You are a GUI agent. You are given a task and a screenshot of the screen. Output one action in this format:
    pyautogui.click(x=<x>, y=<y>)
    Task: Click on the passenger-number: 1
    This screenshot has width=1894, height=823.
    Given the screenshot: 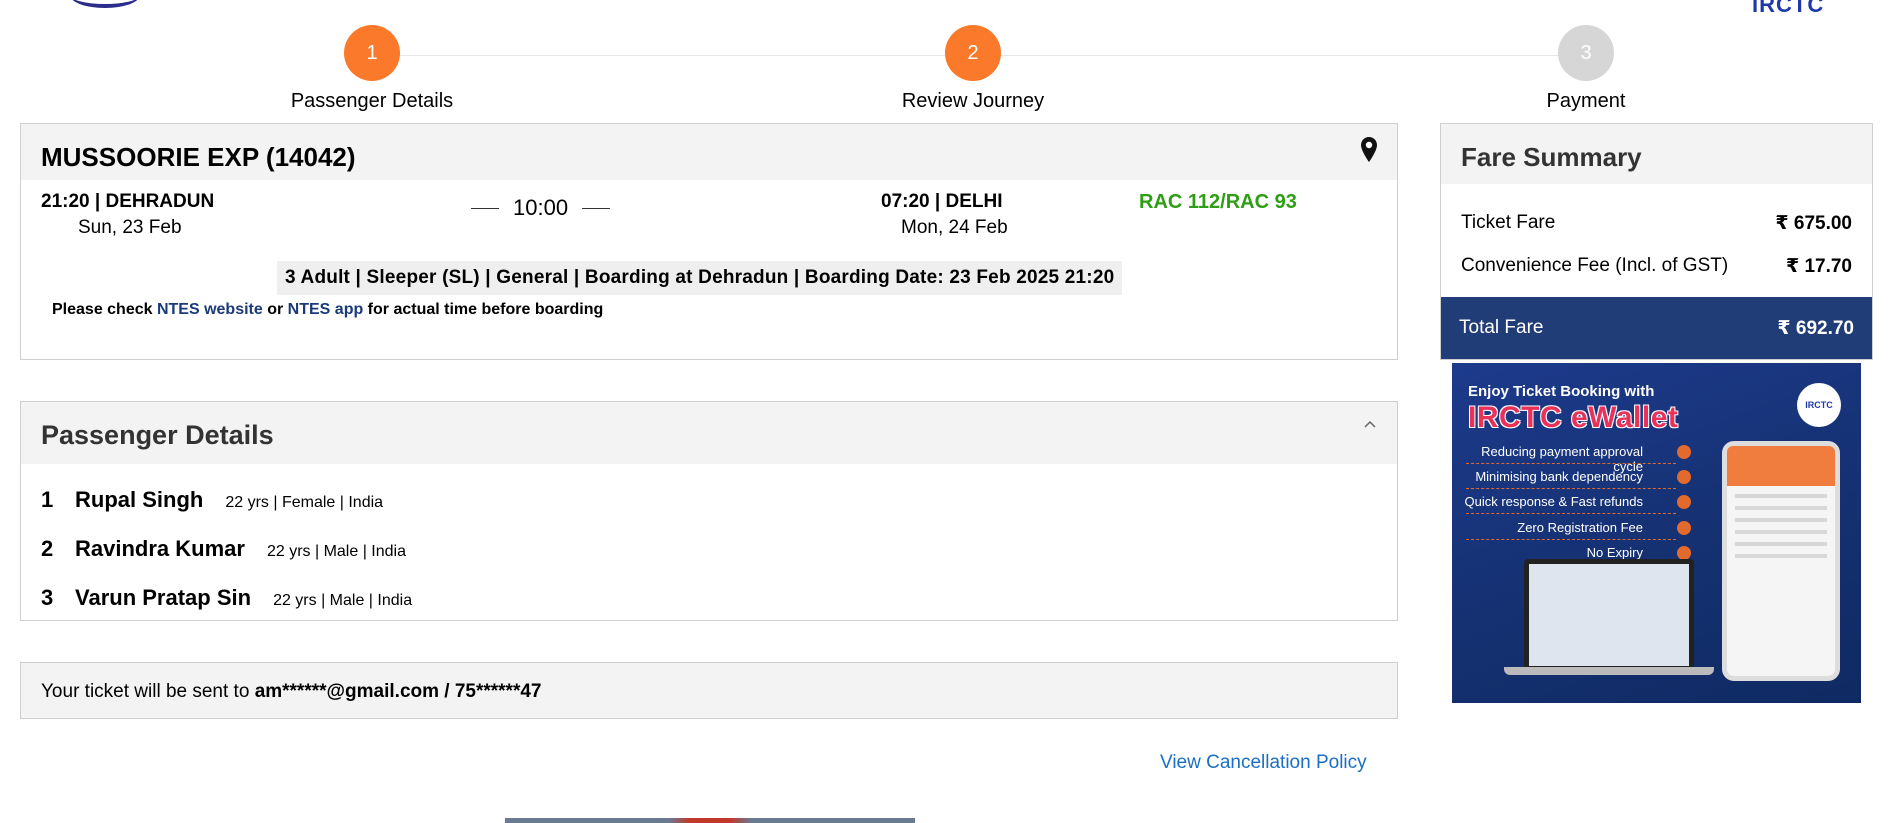 What is the action you would take?
    pyautogui.click(x=47, y=499)
    